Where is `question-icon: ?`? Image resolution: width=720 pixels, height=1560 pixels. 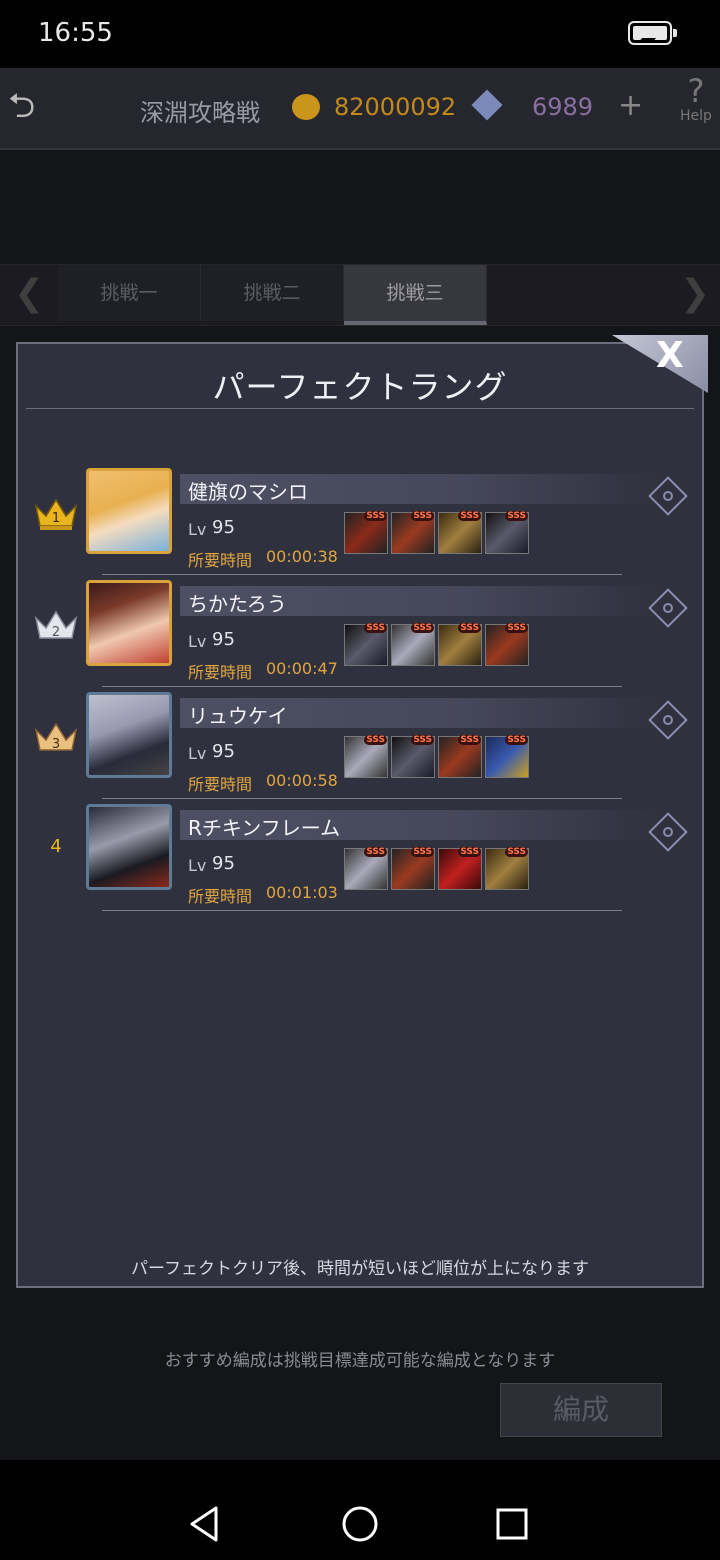
question-icon: ? is located at coordinates (696, 91).